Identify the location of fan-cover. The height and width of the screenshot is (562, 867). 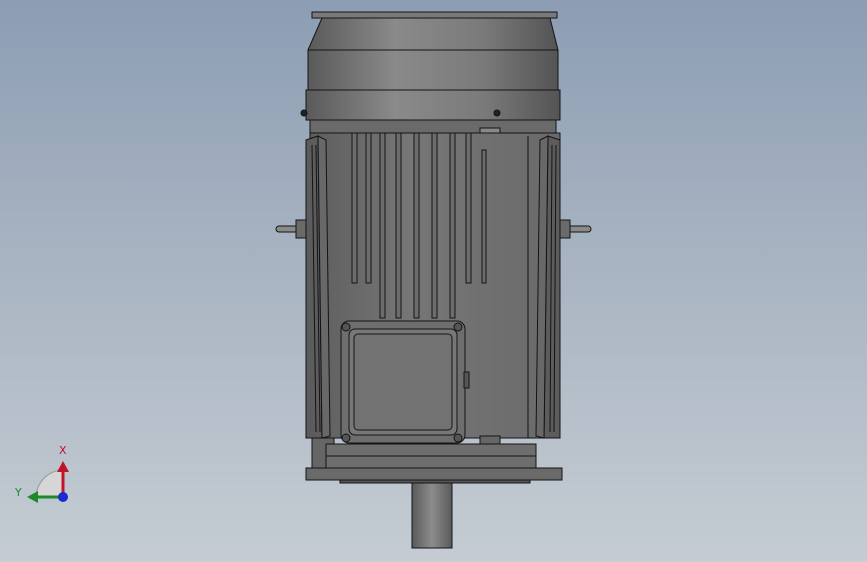
(430, 73).